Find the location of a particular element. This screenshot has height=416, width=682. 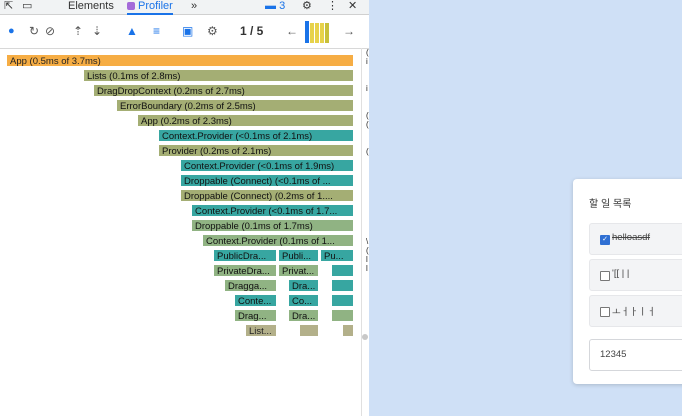

profiler-badge-icon is located at coordinates (131, 6).